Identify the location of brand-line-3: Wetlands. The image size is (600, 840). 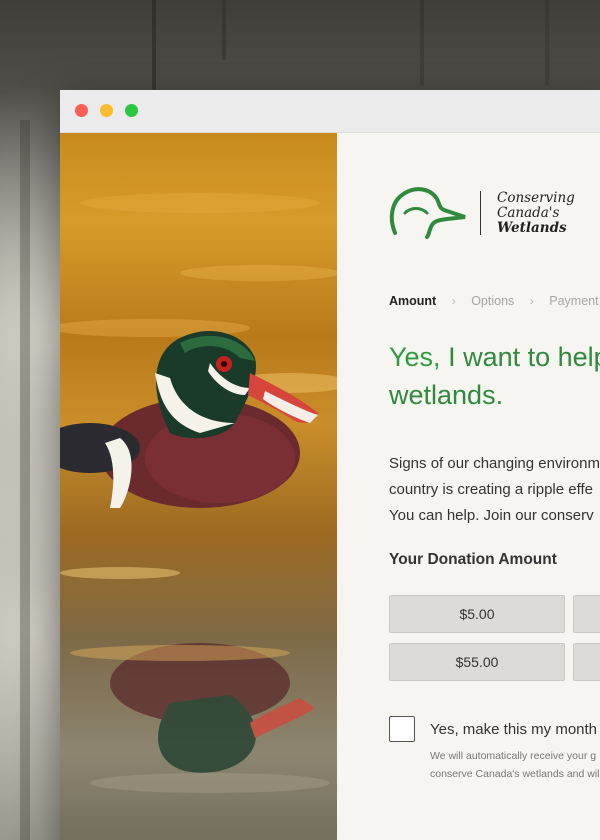
(532, 228).